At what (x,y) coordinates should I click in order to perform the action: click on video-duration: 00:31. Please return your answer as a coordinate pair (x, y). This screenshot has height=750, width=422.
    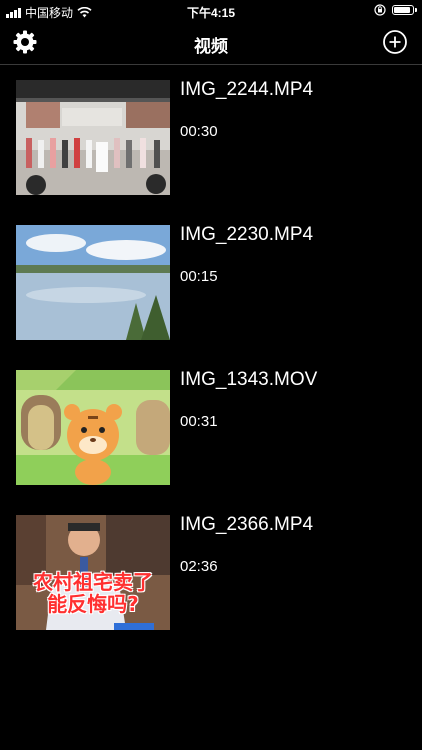
    Looking at the image, I should click on (199, 421).